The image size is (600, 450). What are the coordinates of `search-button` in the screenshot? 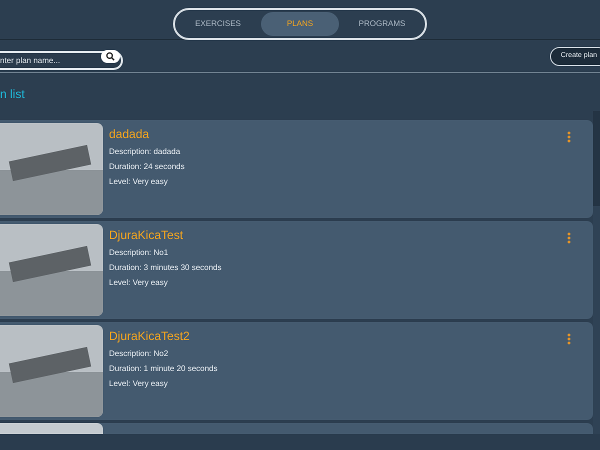 It's located at (110, 56).